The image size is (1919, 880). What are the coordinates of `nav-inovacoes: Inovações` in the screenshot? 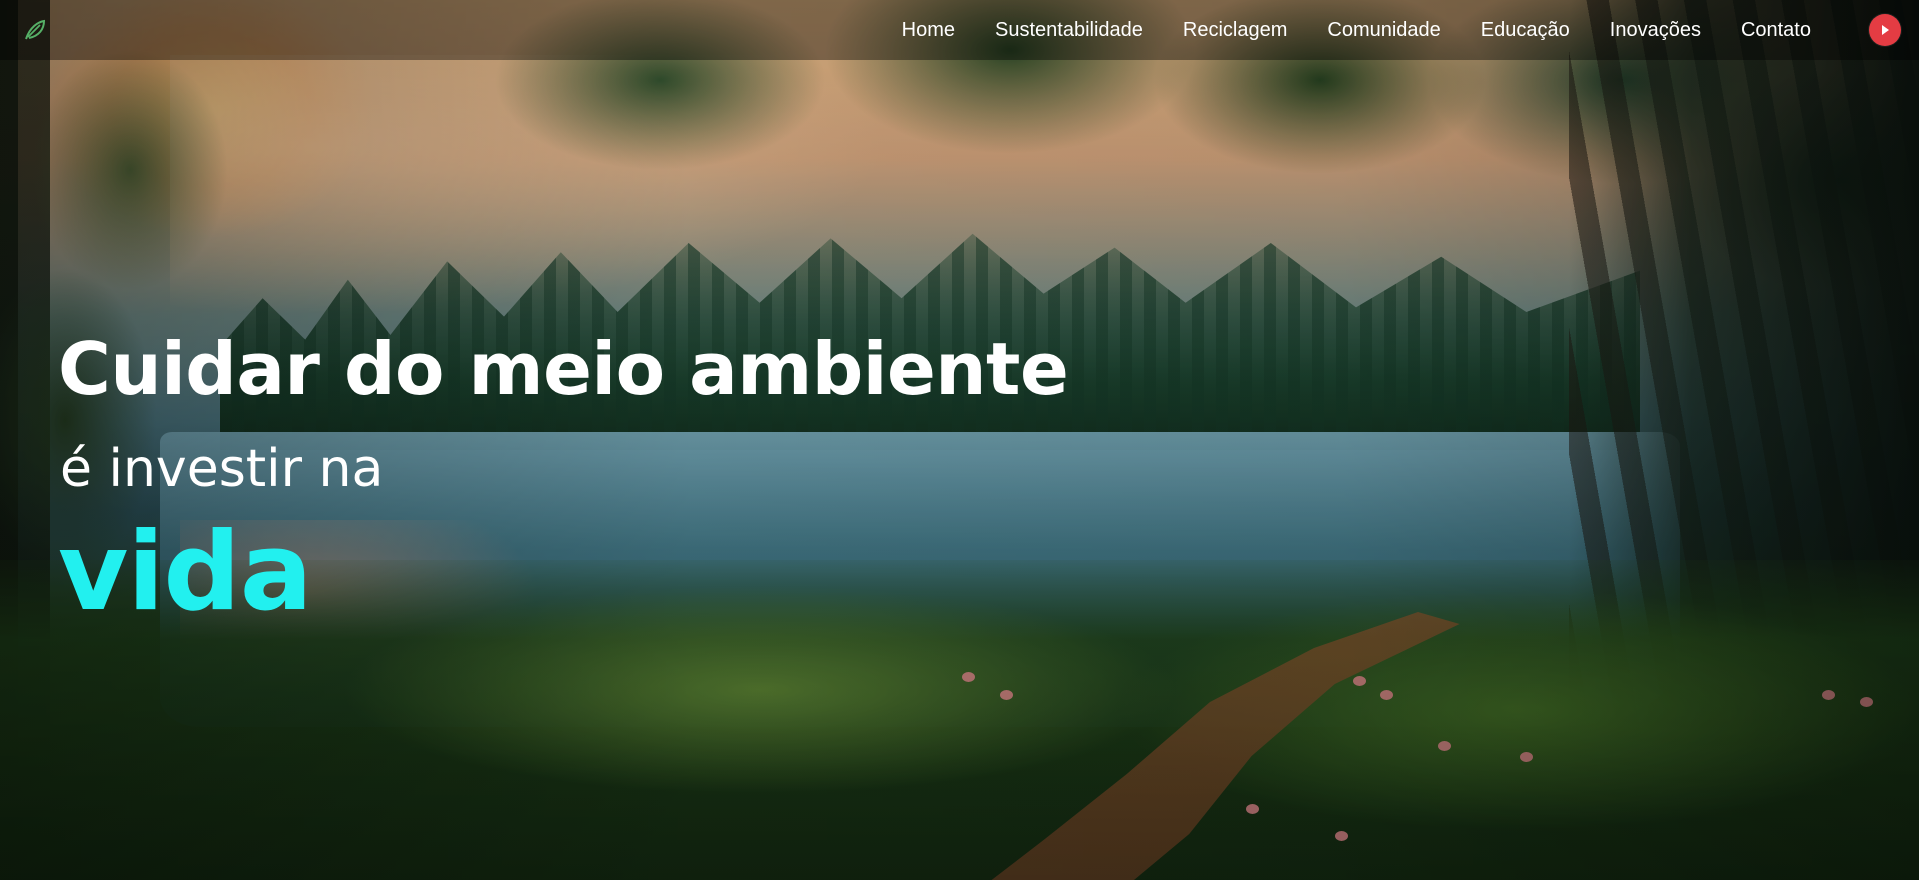 It's located at (1655, 30).